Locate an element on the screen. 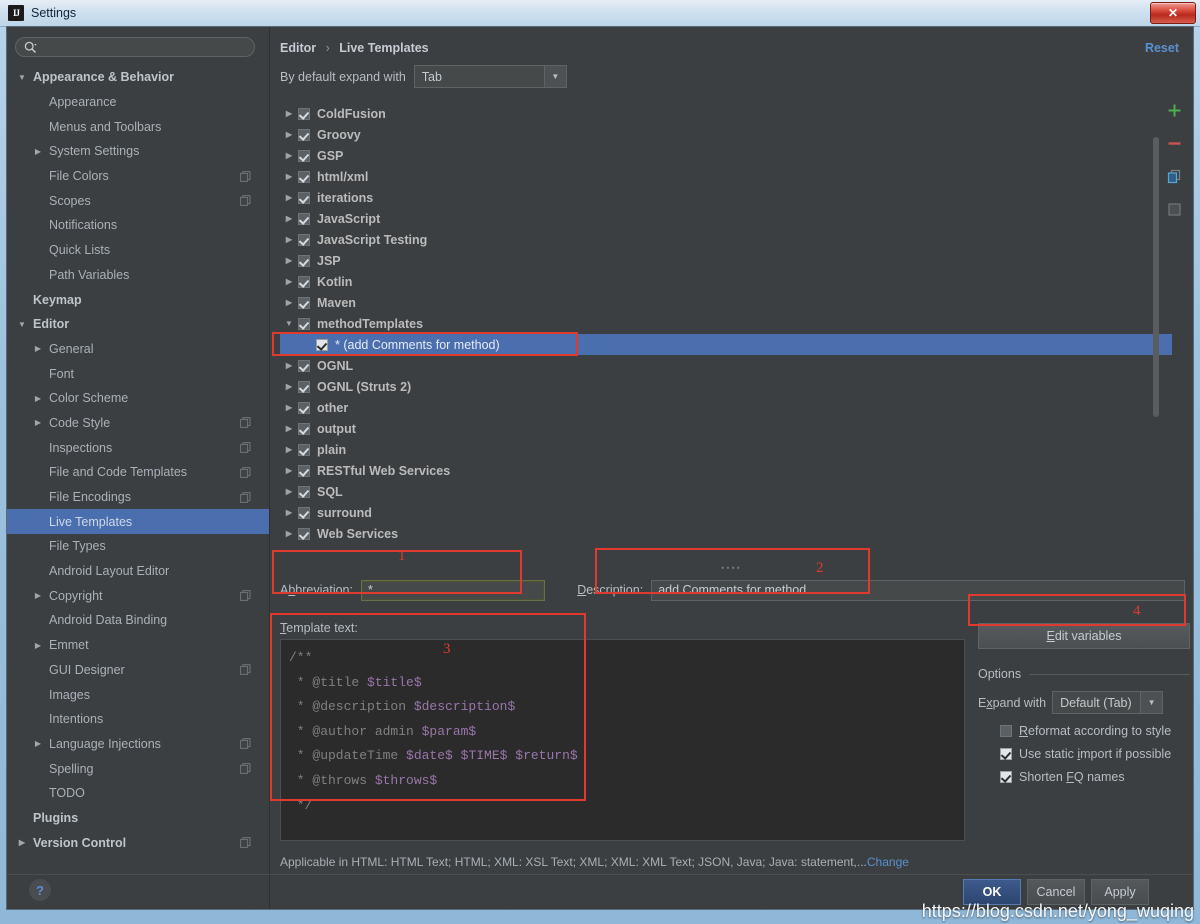  search-box is located at coordinates (135, 47).